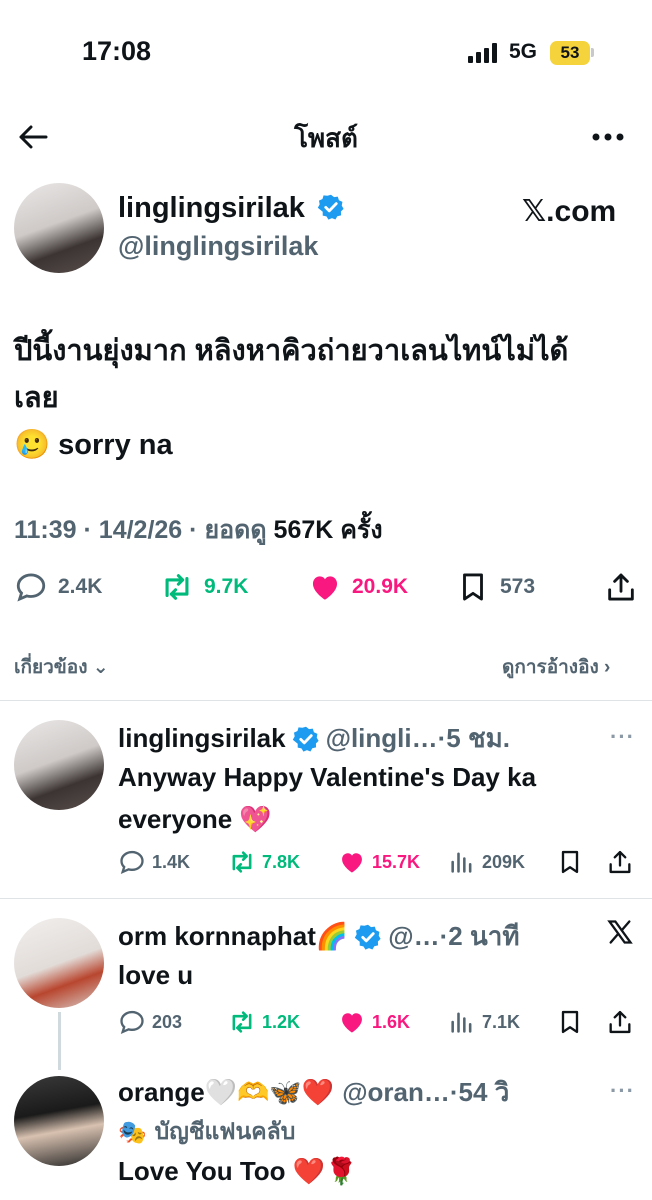 The image size is (652, 1200). Describe the element at coordinates (592, 52) in the screenshot. I see `battery-tip` at that location.